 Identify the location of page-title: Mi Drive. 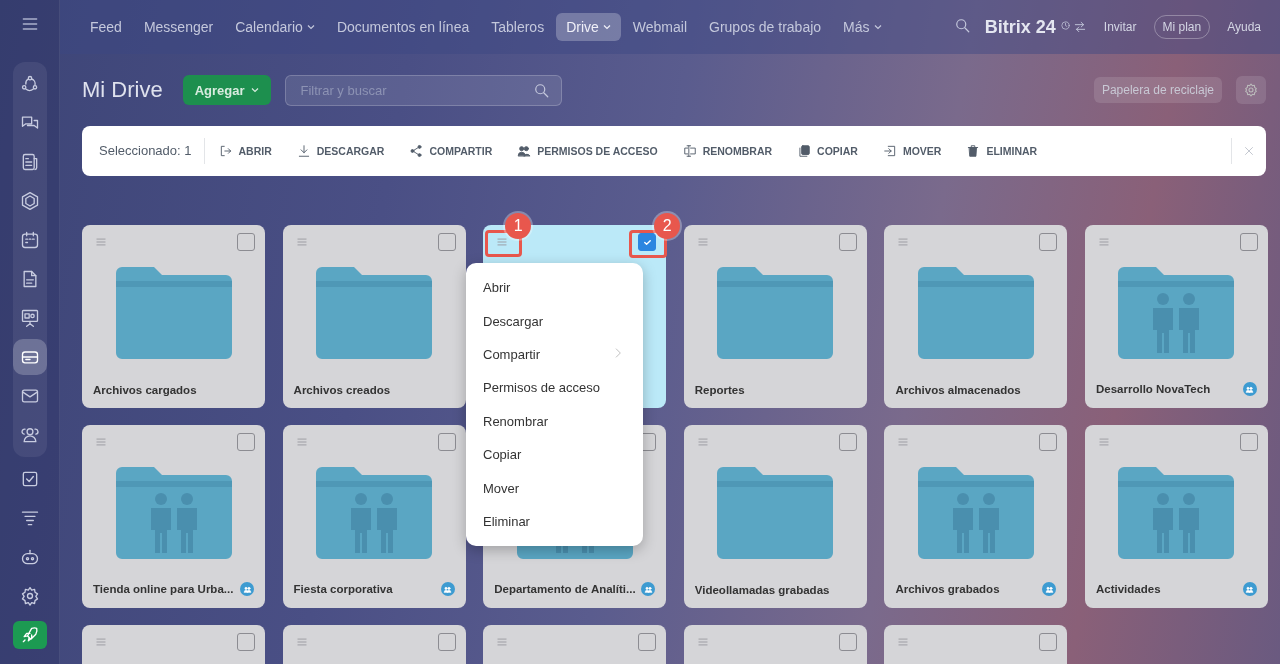
(122, 90).